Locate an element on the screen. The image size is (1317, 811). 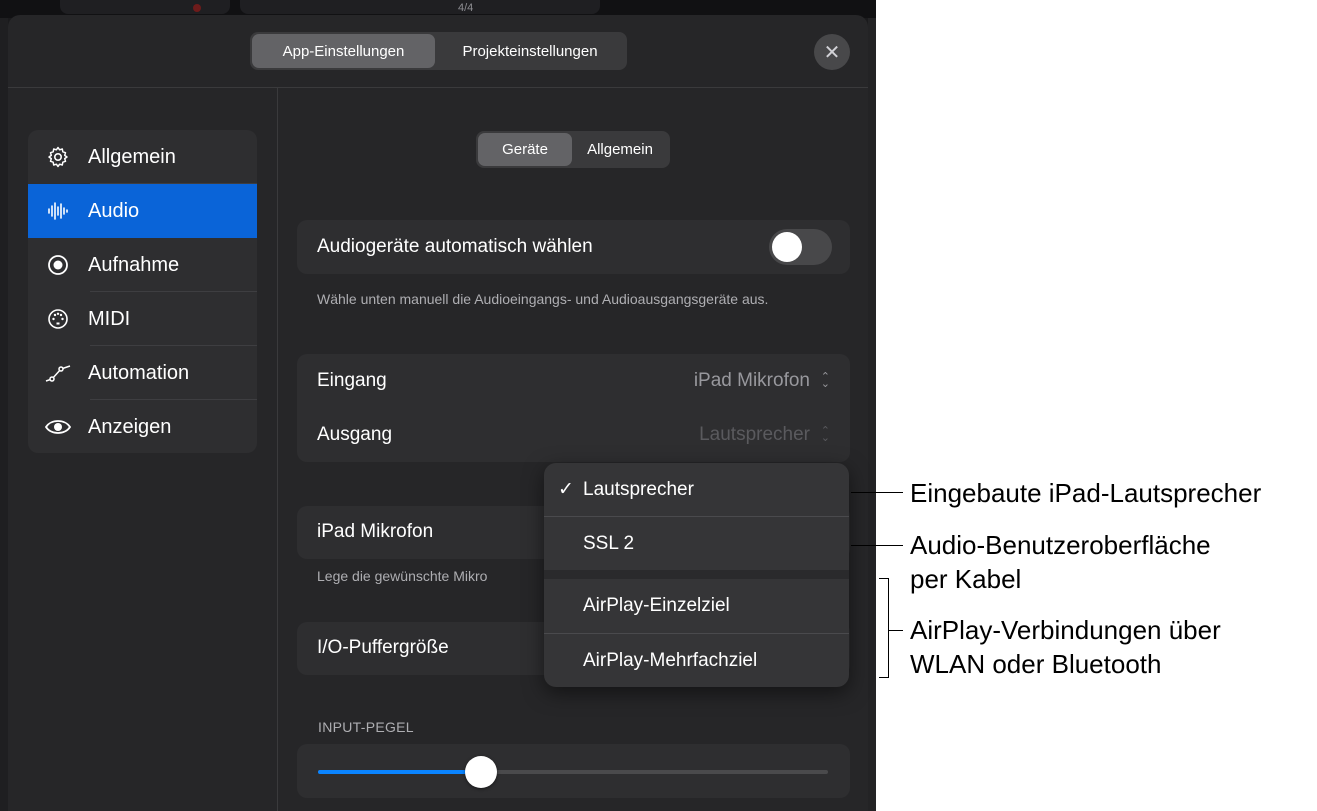
callout-bracket is located at coordinates (884, 628).